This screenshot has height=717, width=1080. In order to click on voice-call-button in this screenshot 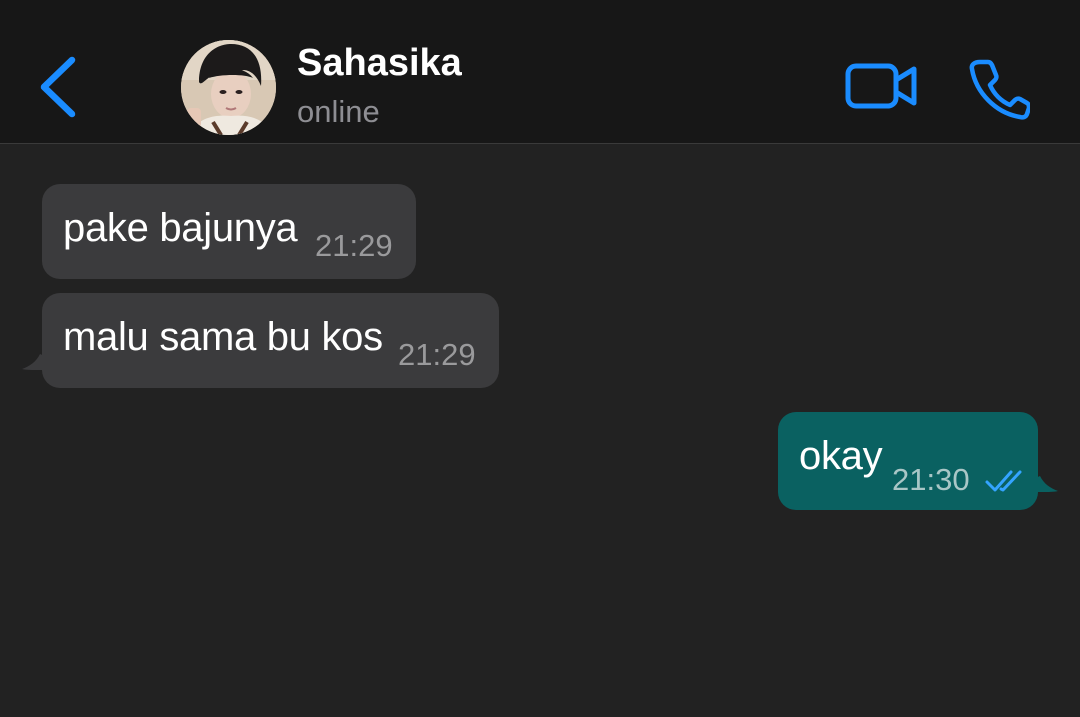, I will do `click(999, 89)`.